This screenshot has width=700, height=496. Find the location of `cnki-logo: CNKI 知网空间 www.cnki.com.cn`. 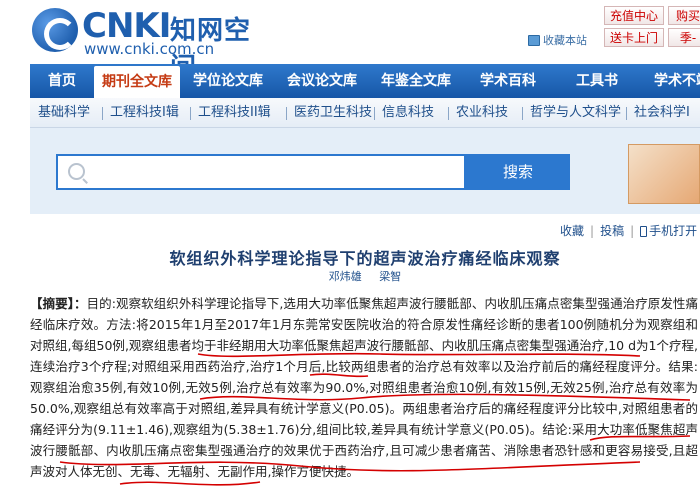

cnki-logo: CNKI 知网空间 www.cnki.com.cn is located at coordinates (147, 44).